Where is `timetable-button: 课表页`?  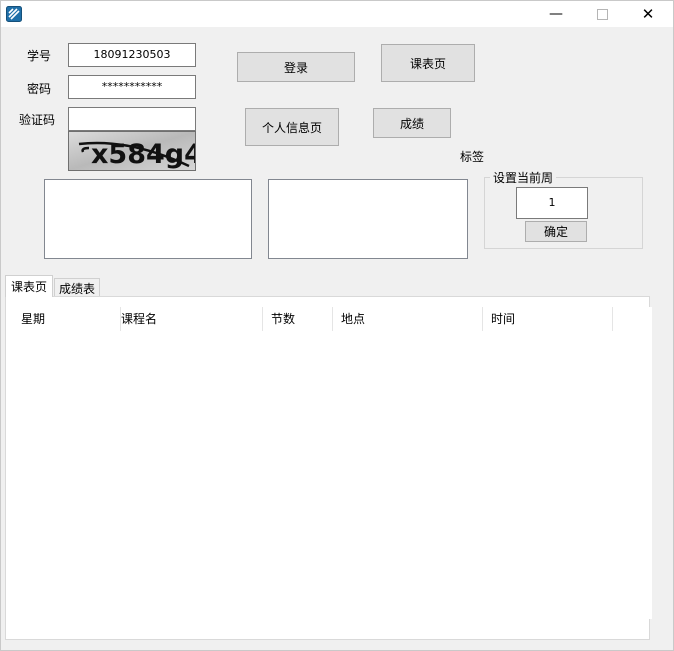 timetable-button: 课表页 is located at coordinates (428, 63).